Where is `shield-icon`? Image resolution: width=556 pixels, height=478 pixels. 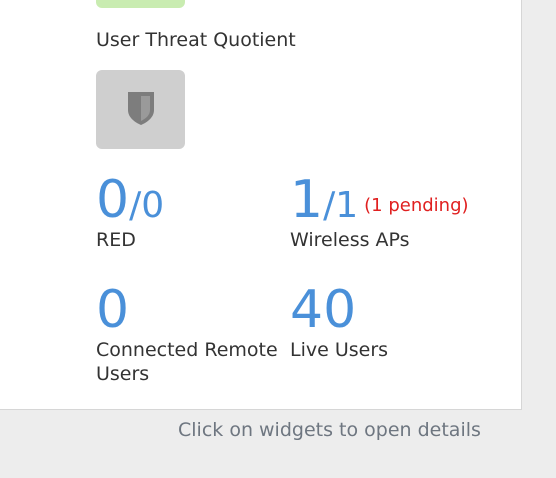 shield-icon is located at coordinates (141, 110).